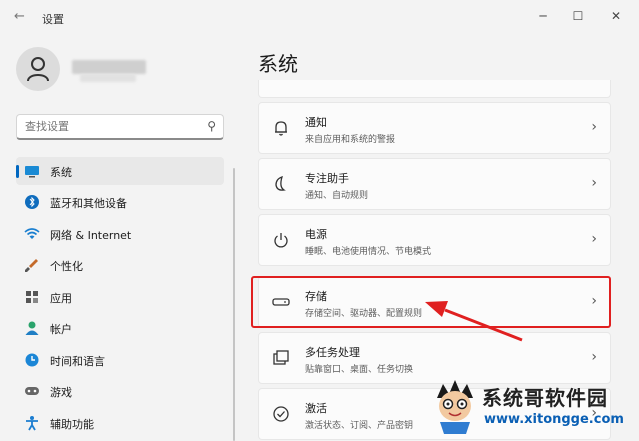  Describe the element at coordinates (455, 407) in the screenshot. I see `mascot-icon` at that location.